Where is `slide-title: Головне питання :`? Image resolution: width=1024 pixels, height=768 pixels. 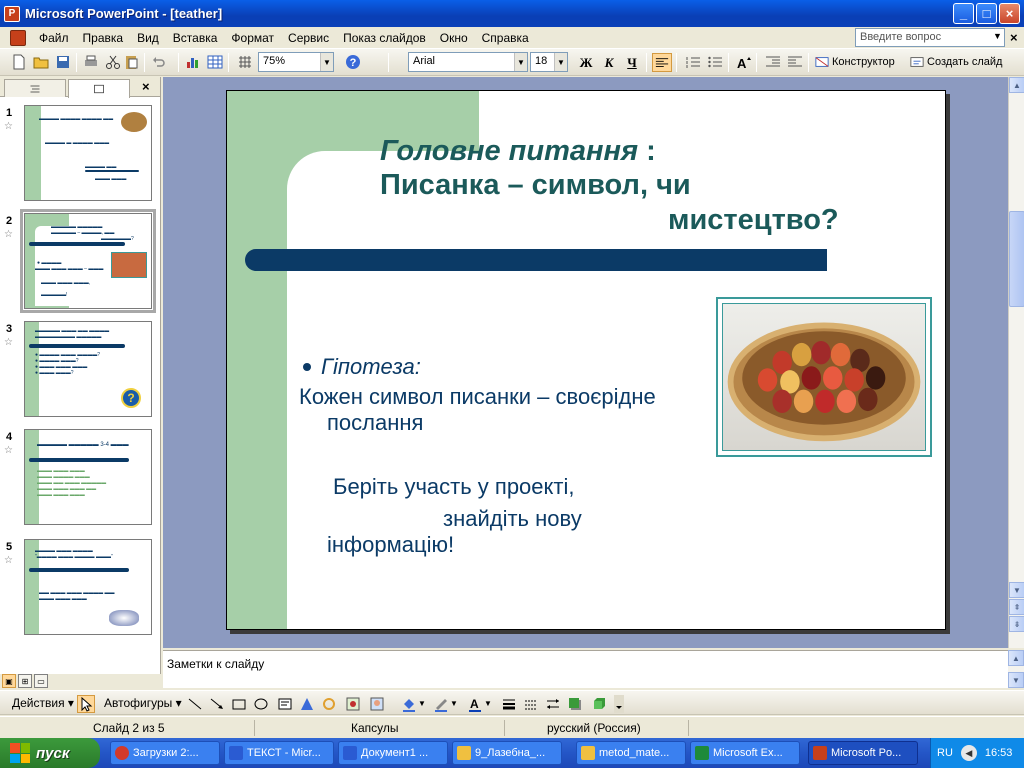 slide-title: Головне питання : is located at coordinates (518, 151).